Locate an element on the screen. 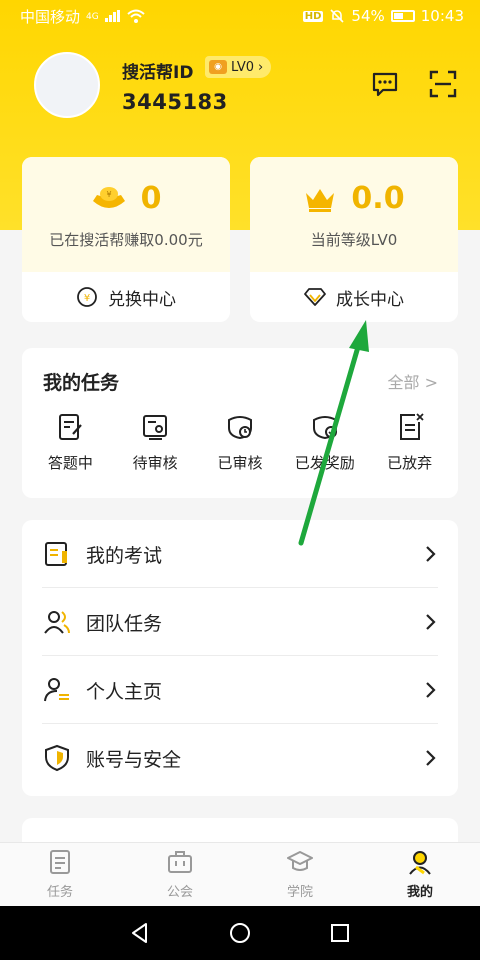 This screenshot has width=480, height=960. exchange-center-button: ¥ 兑换中心 is located at coordinates (126, 297).